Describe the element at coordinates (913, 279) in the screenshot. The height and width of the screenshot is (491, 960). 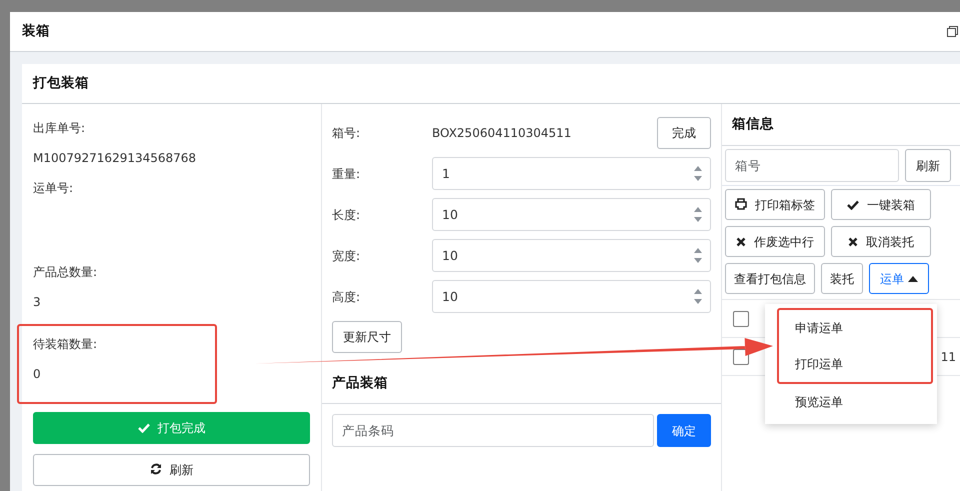
I see `caret-up-icon` at that location.